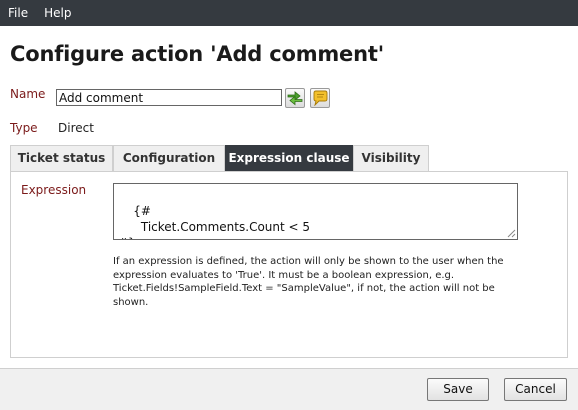 The height and width of the screenshot is (410, 578). I want to click on menu-bar: File Help, so click(289, 13).